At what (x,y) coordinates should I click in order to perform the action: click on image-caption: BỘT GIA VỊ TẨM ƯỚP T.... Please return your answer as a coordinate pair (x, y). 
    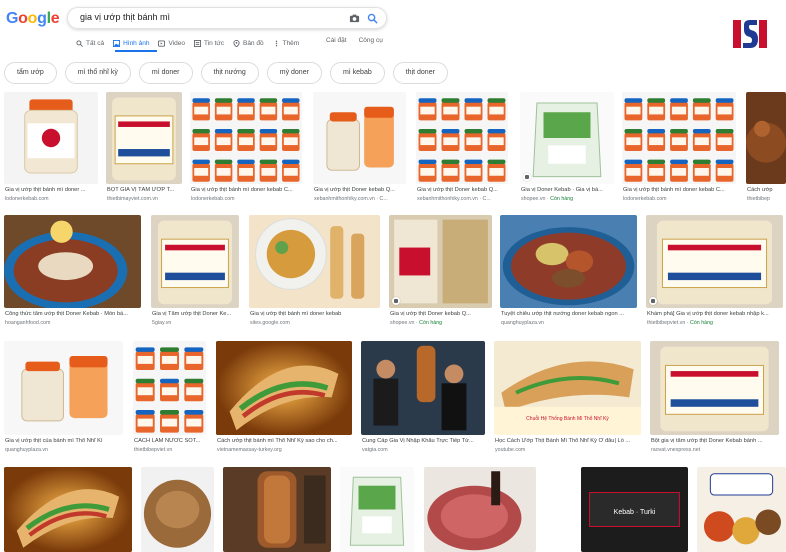
    Looking at the image, I should click on (144, 190).